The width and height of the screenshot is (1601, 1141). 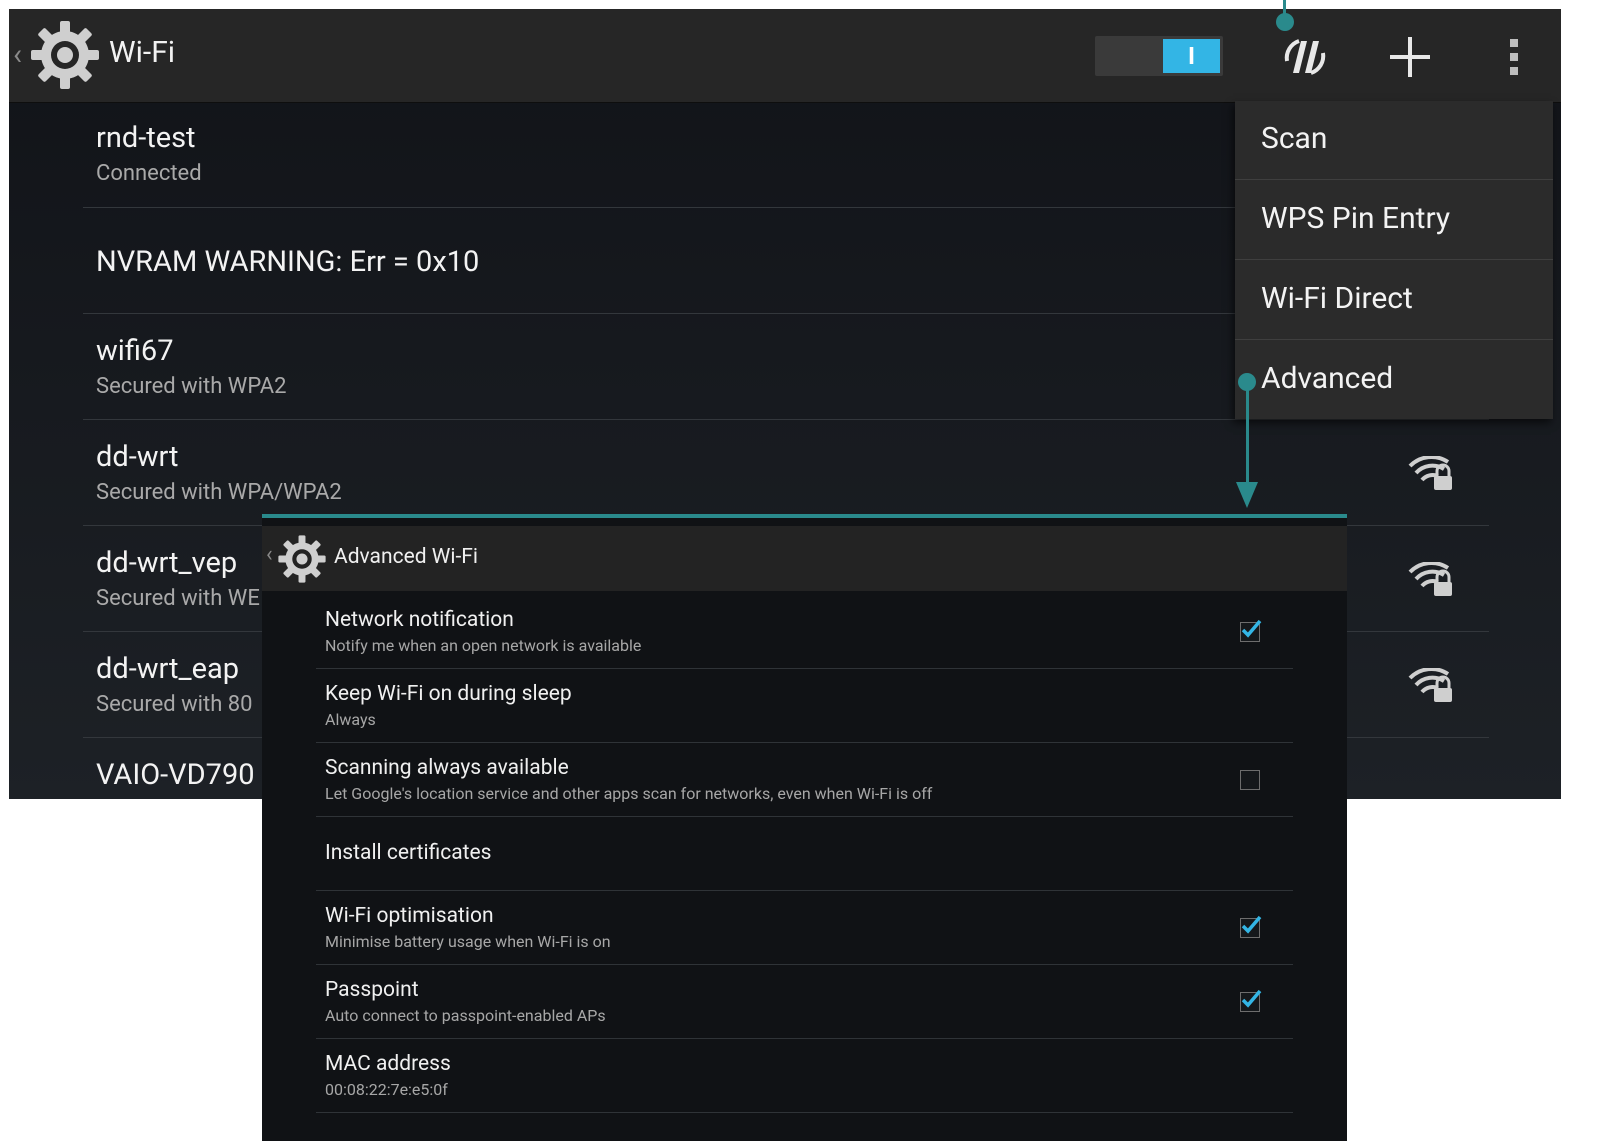 I want to click on menu-item-wps-pin-entry: WPS Pin Entry, so click(x=1394, y=220).